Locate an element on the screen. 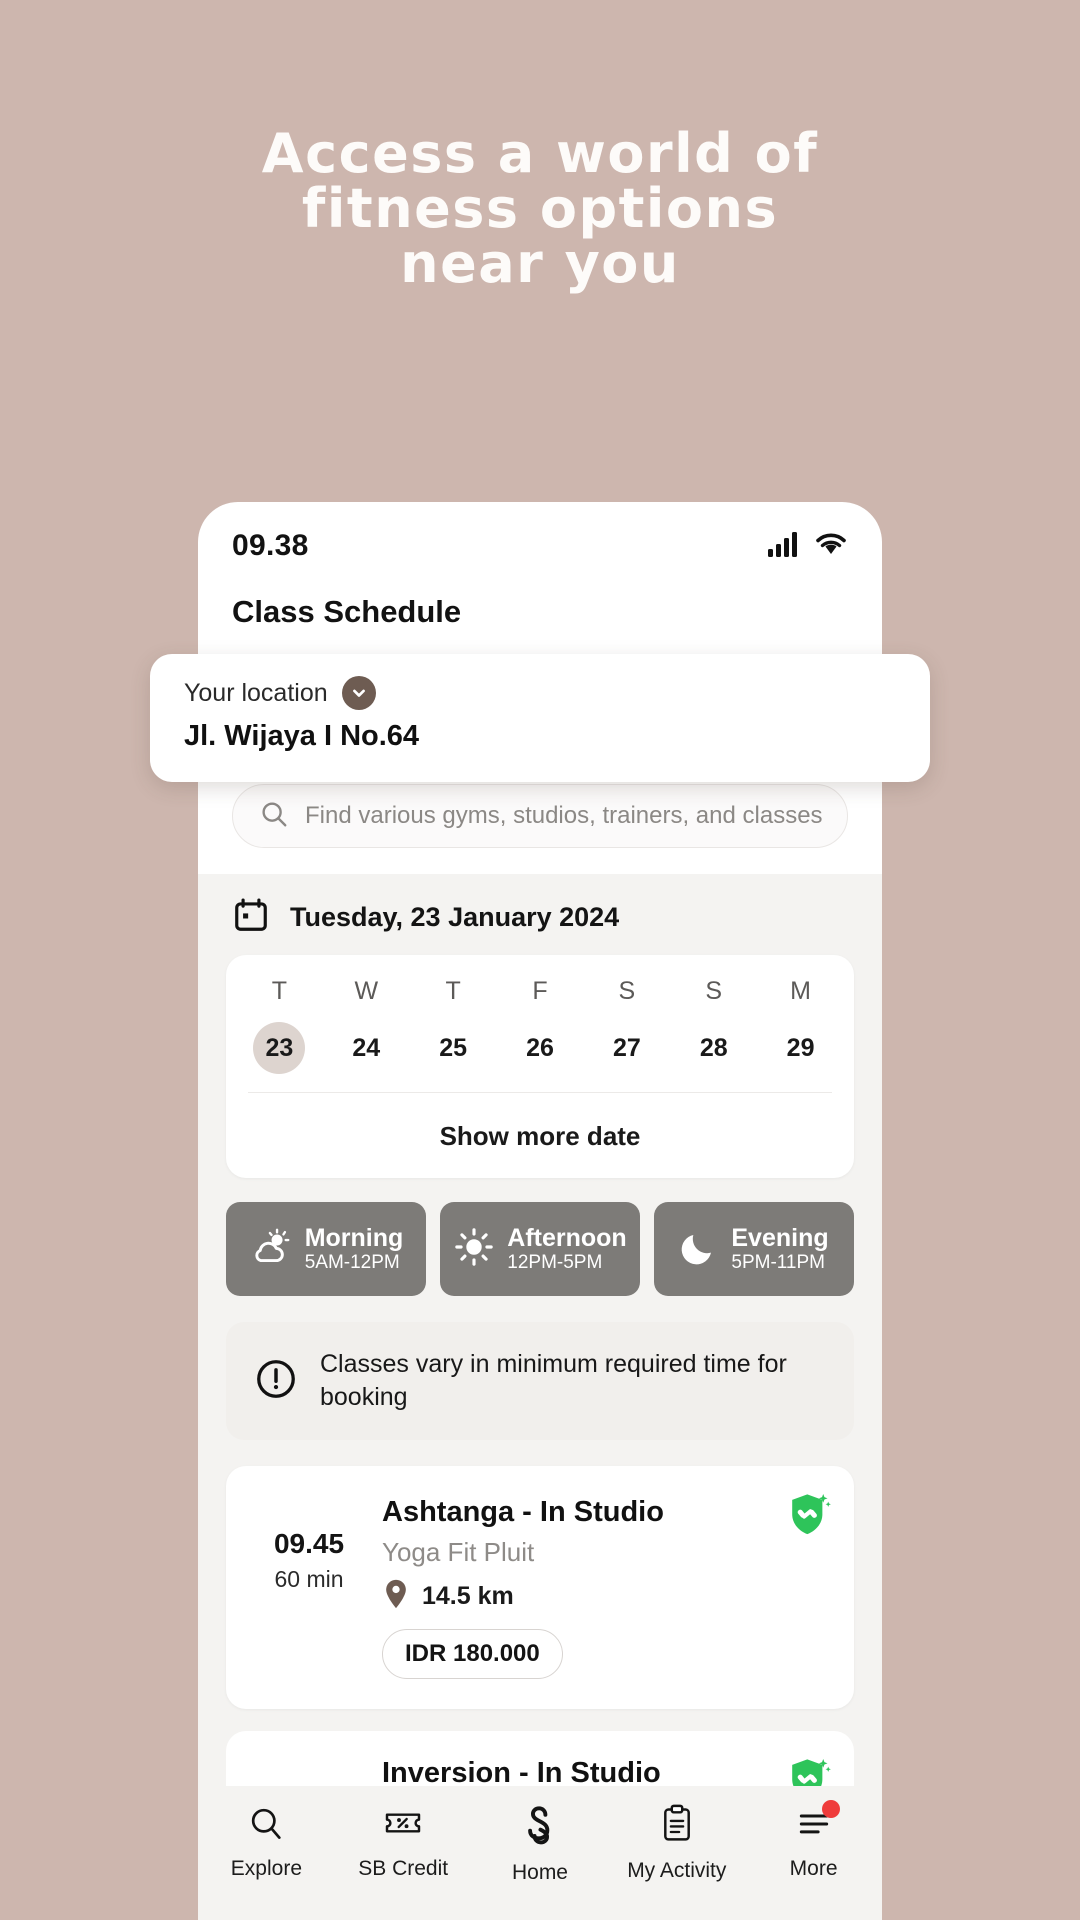 The height and width of the screenshot is (1920, 1080). period-chip-evening: Evening 5PM-11PM is located at coordinates (754, 1249).